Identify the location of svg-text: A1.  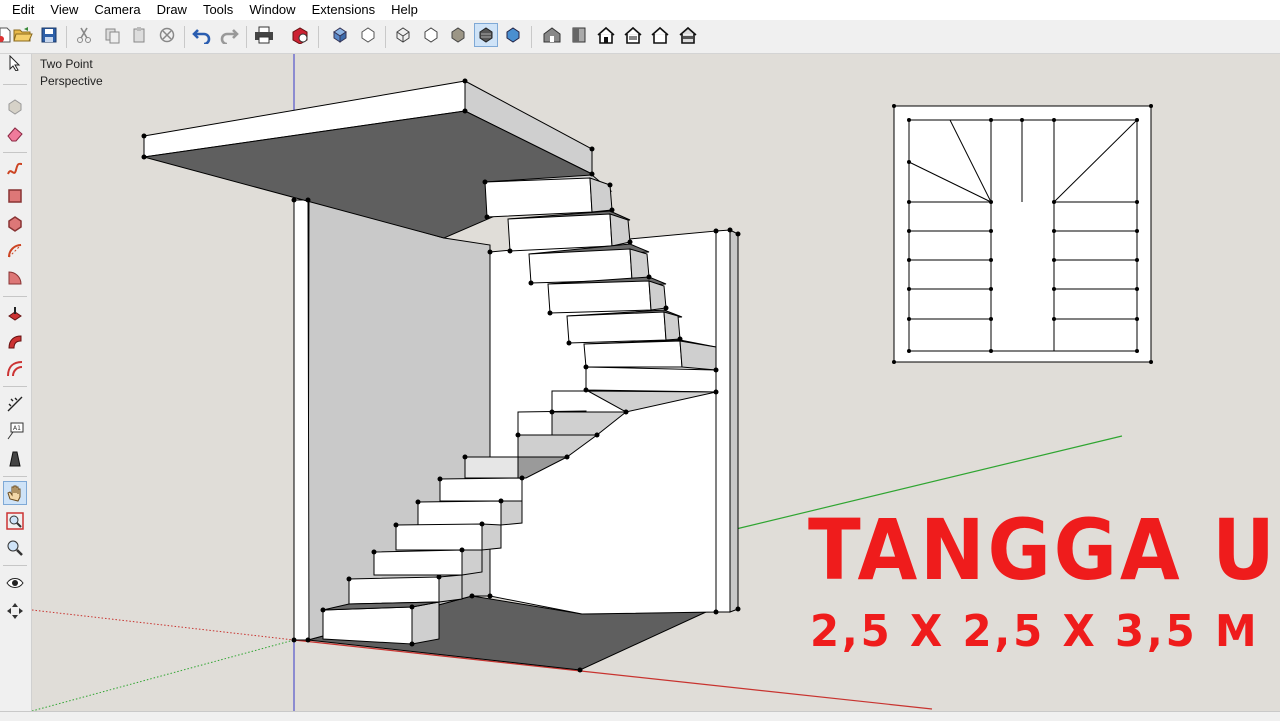
(17, 428).